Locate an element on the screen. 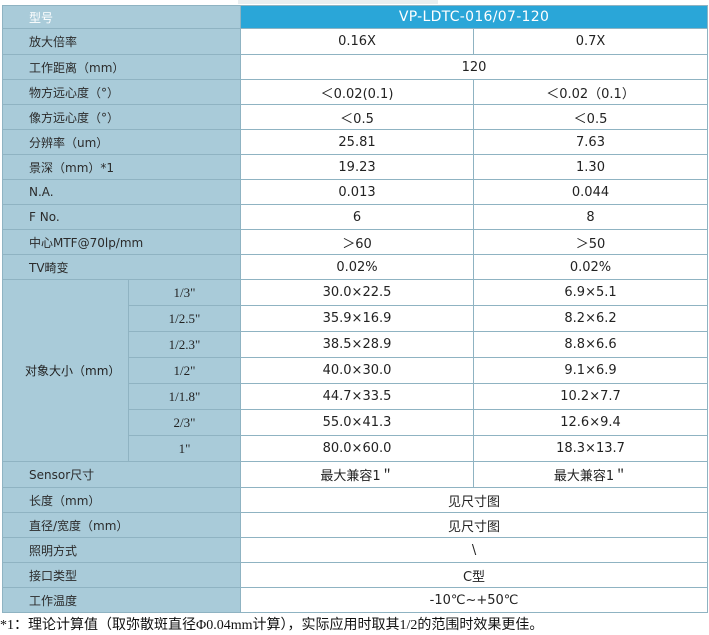 Image resolution: width=709 pixels, height=635 pixels. sensor-format: 1/2.3" is located at coordinates (184, 344).